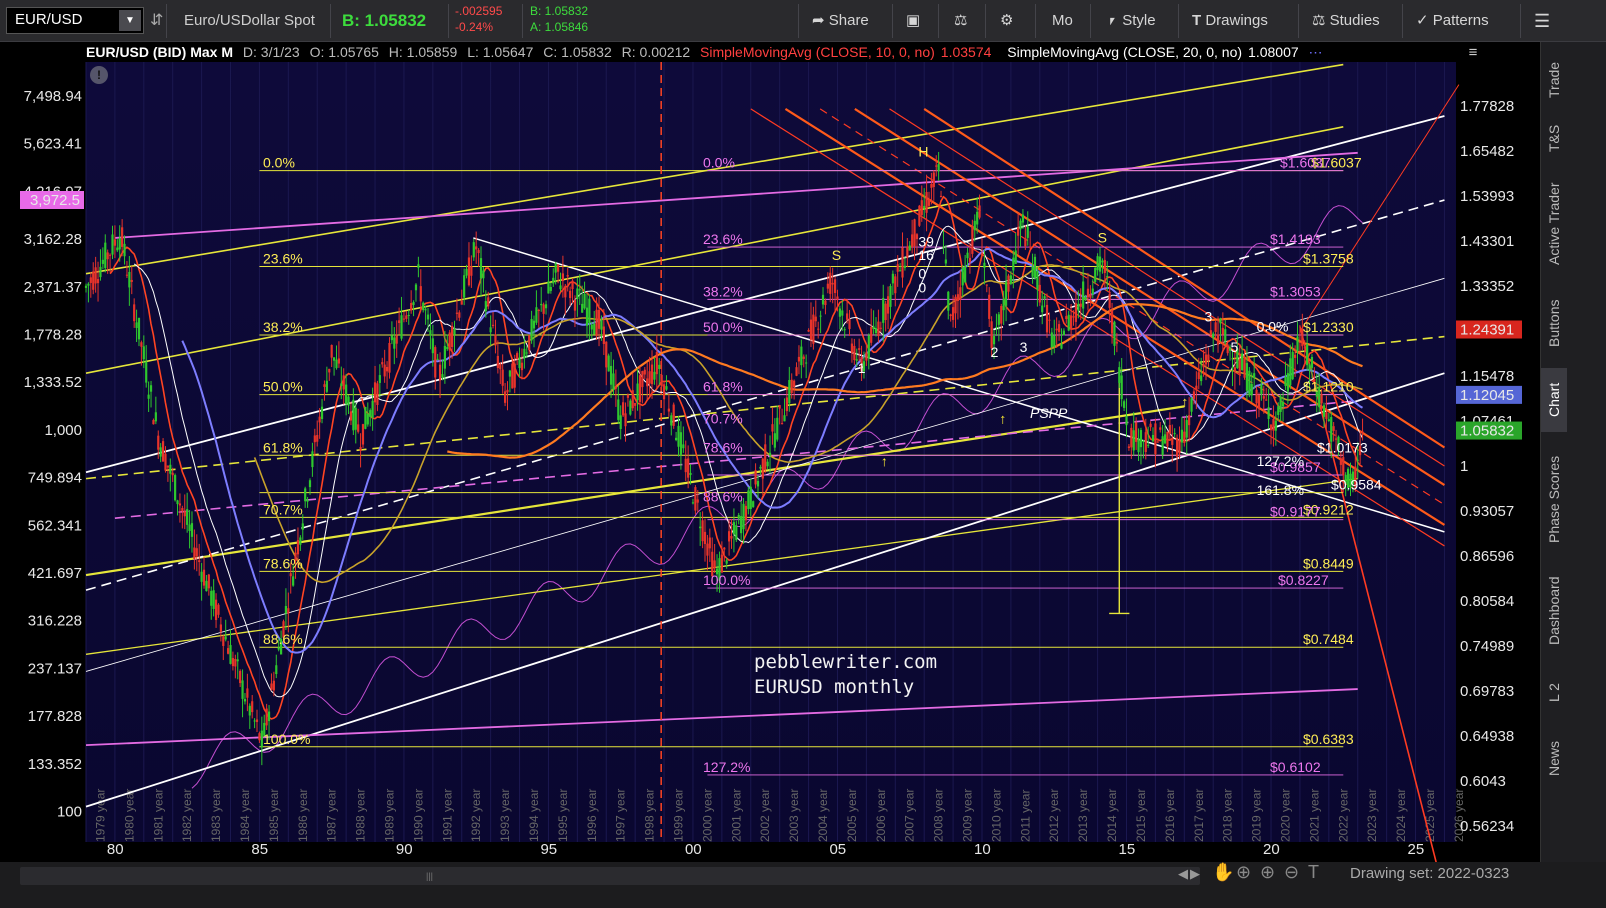  I want to click on flask-icon: ⚖, so click(960, 21).